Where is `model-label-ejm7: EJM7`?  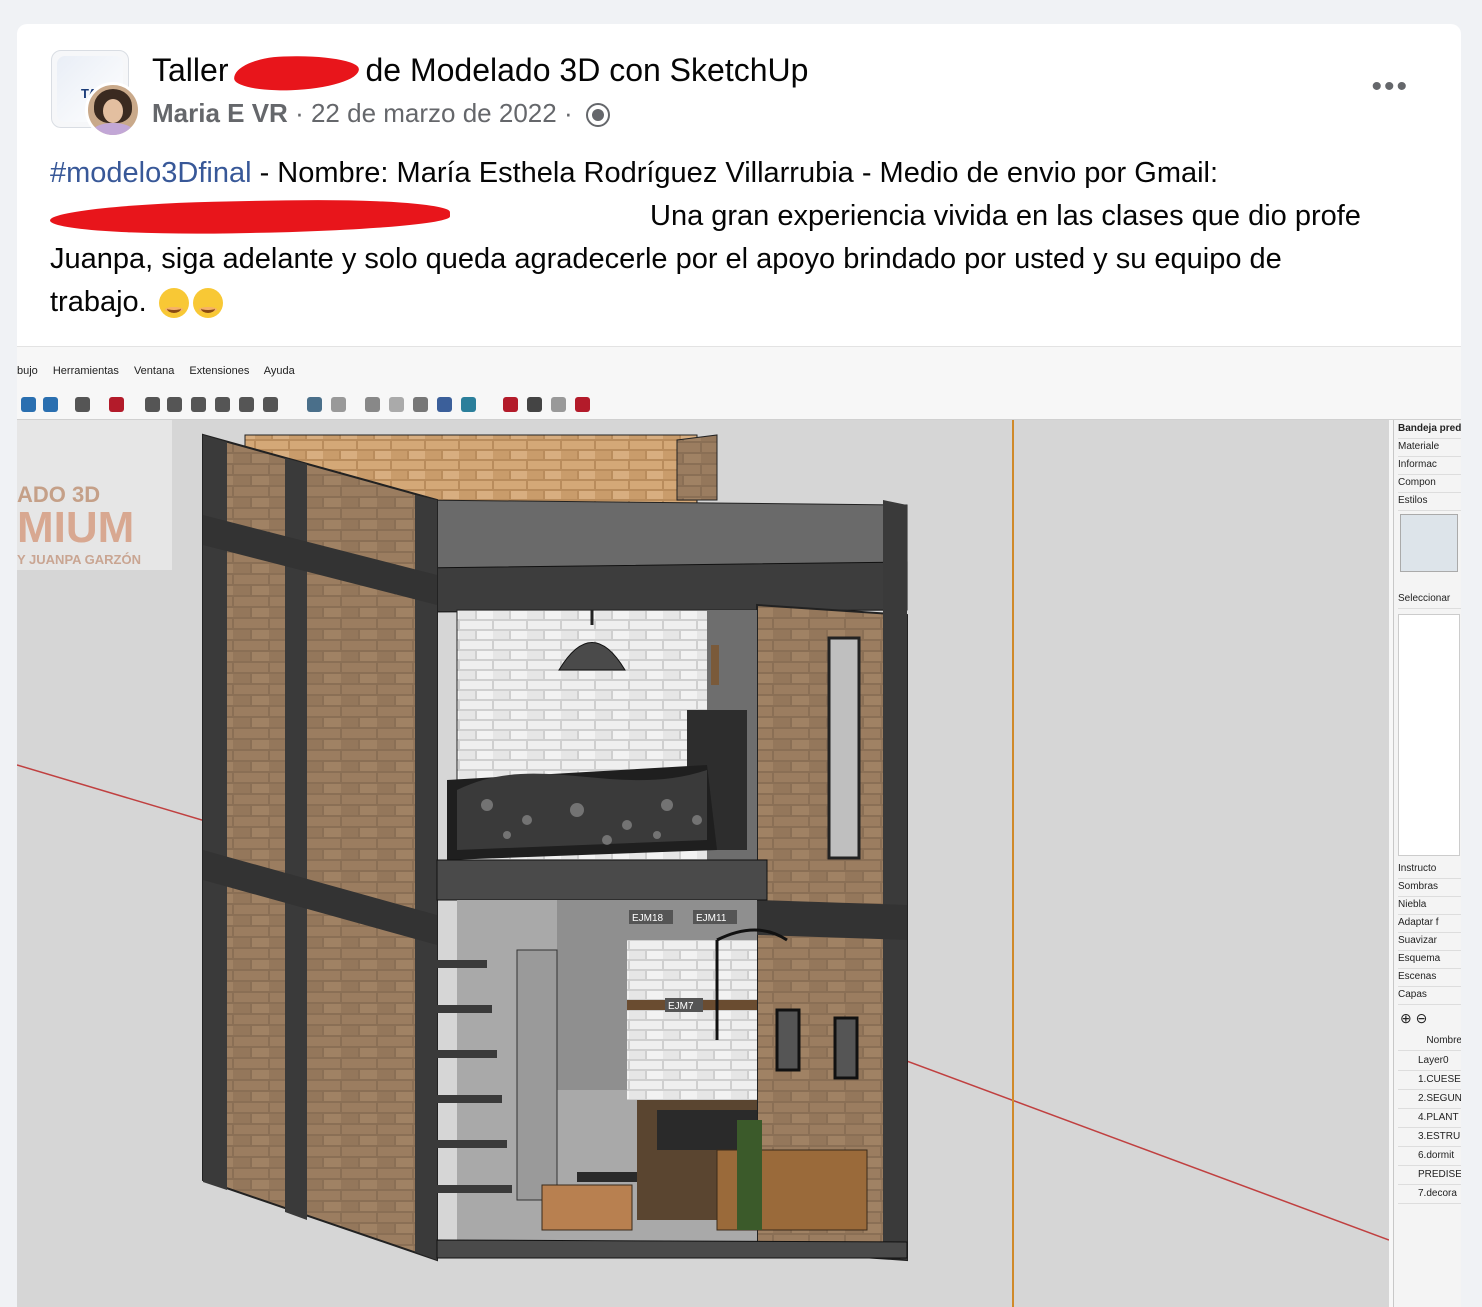
model-label-ejm7: EJM7 is located at coordinates (681, 1006).